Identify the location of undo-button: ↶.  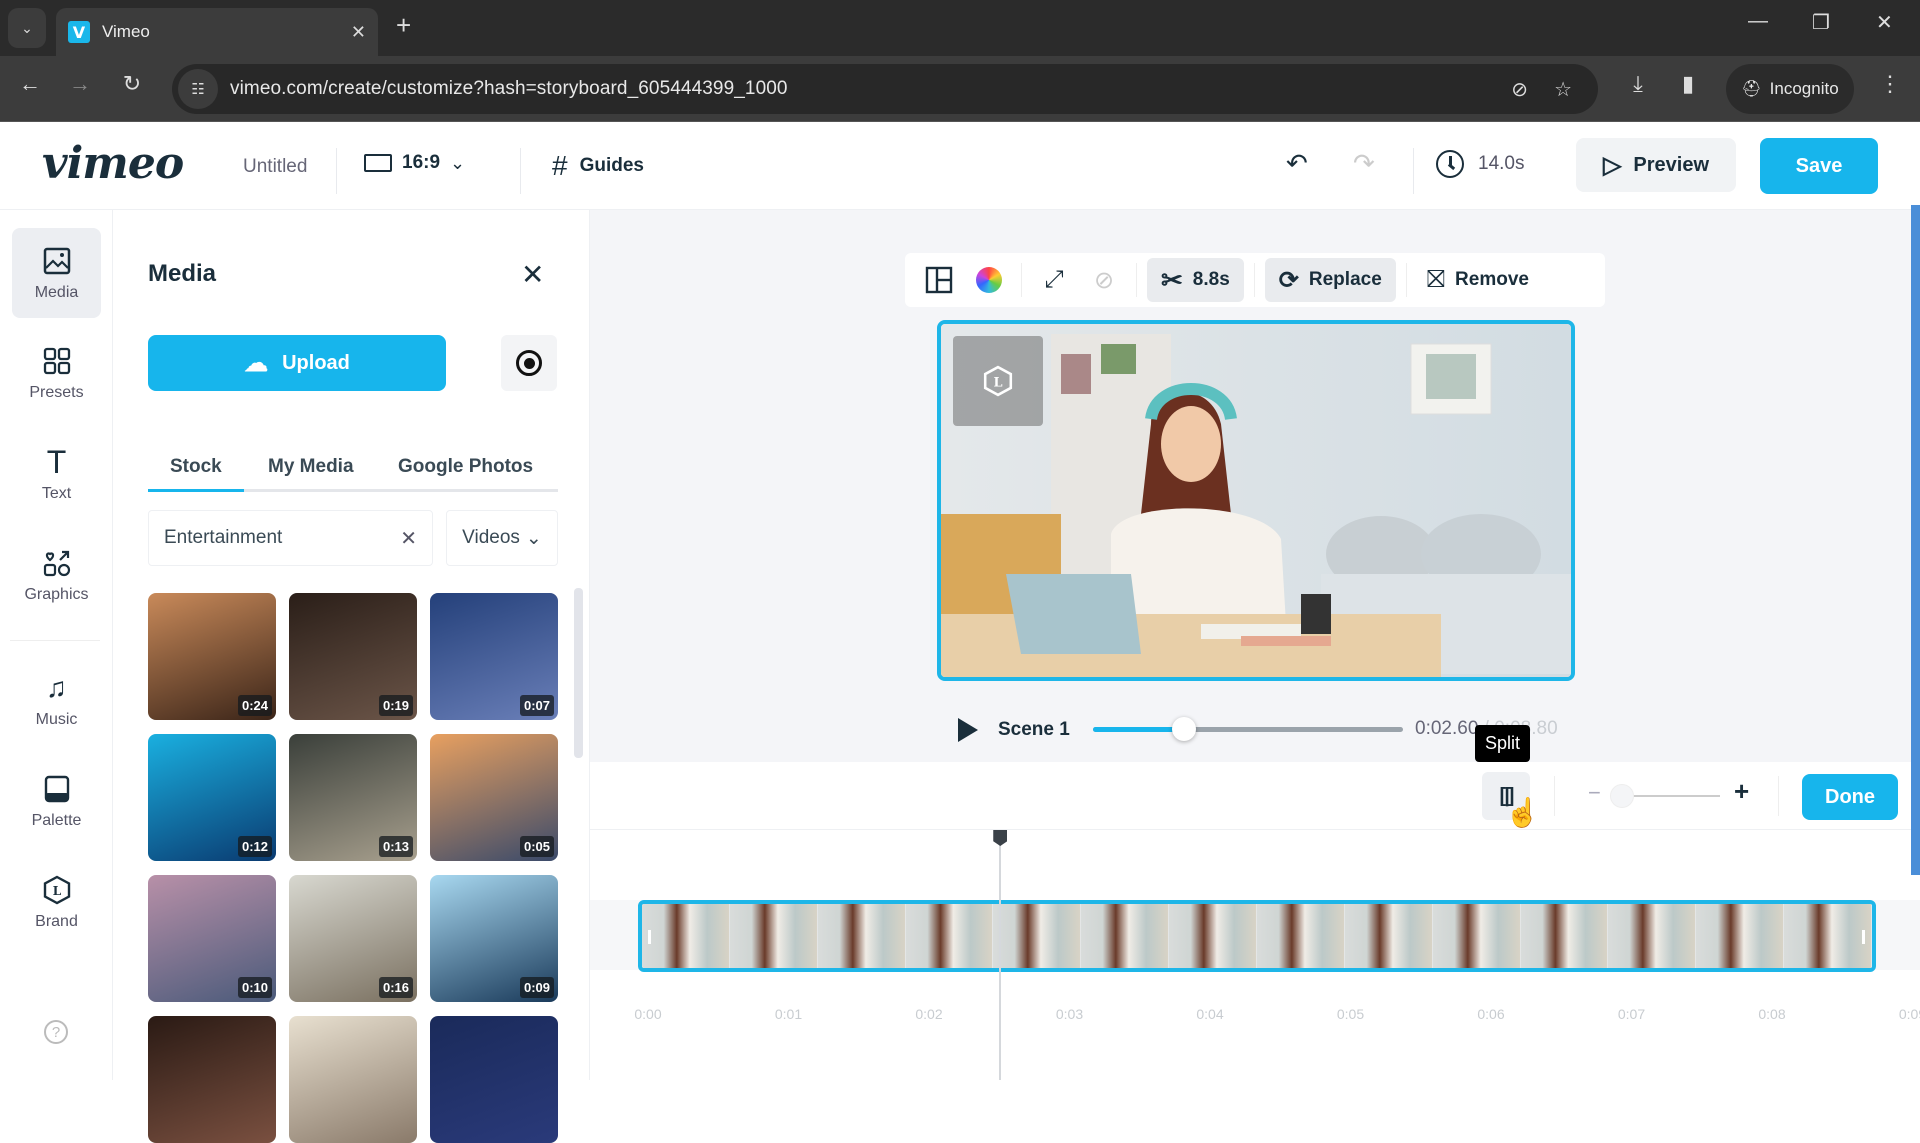
(1297, 163).